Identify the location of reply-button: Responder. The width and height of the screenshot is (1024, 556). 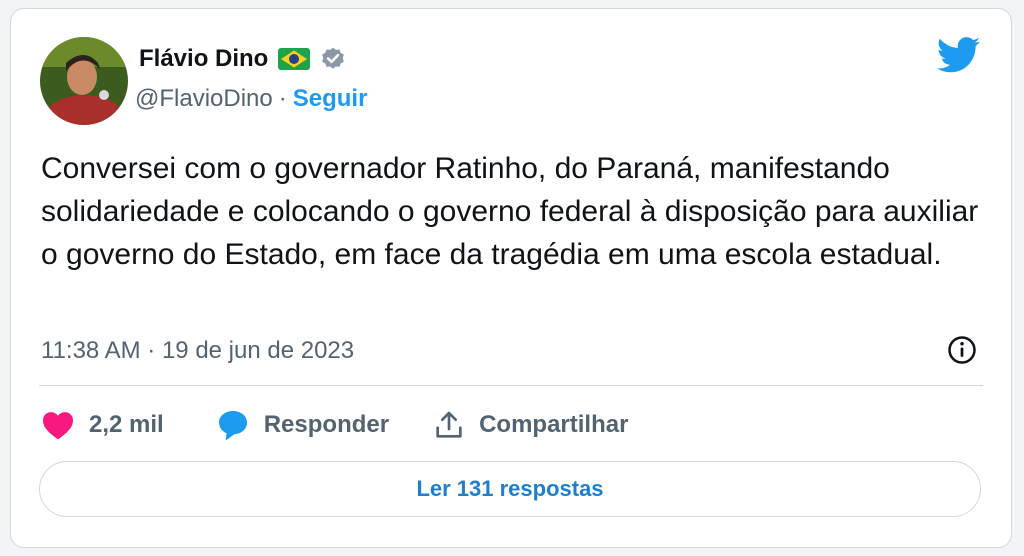
(302, 425).